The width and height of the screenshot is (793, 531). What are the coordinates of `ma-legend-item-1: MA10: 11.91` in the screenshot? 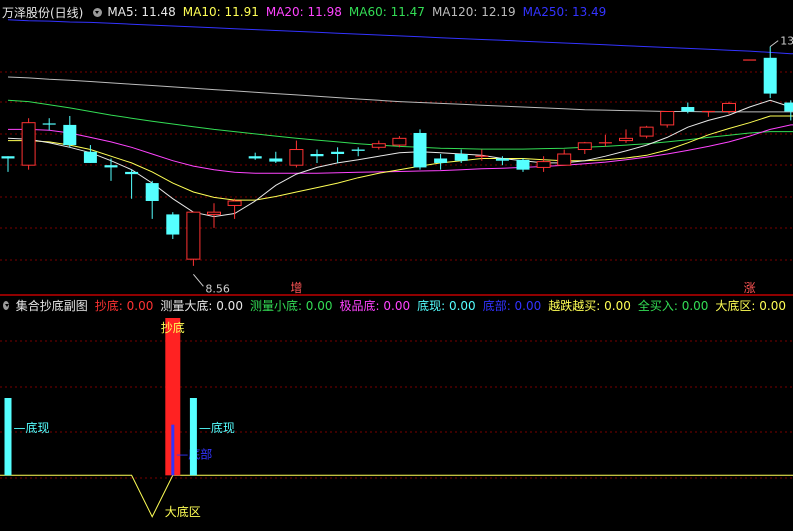 It's located at (220, 12).